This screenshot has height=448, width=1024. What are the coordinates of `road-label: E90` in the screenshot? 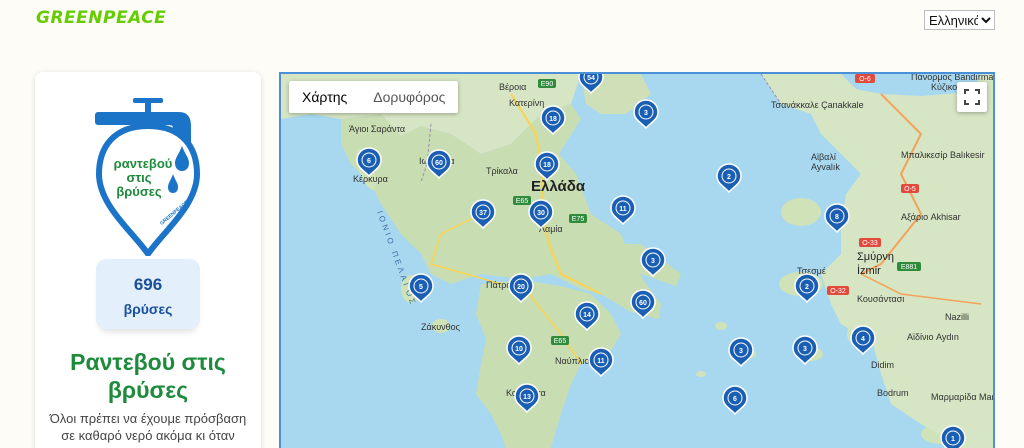 It's located at (547, 84).